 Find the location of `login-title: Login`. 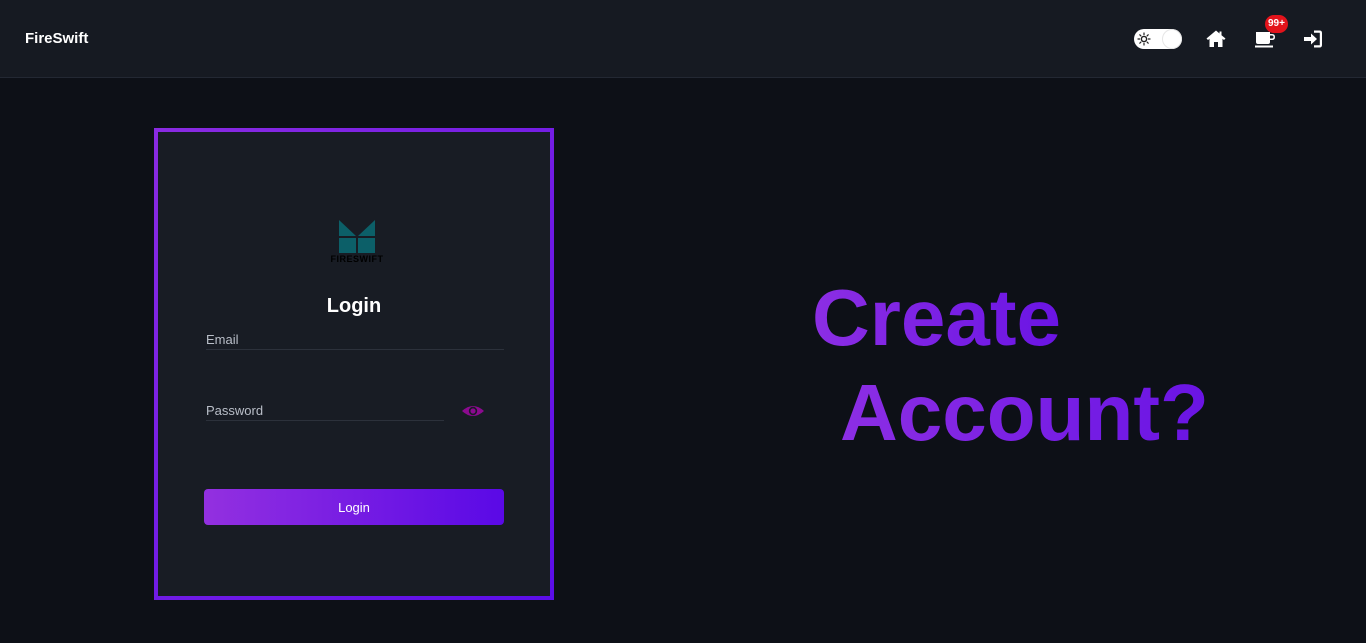

login-title: Login is located at coordinates (354, 306).